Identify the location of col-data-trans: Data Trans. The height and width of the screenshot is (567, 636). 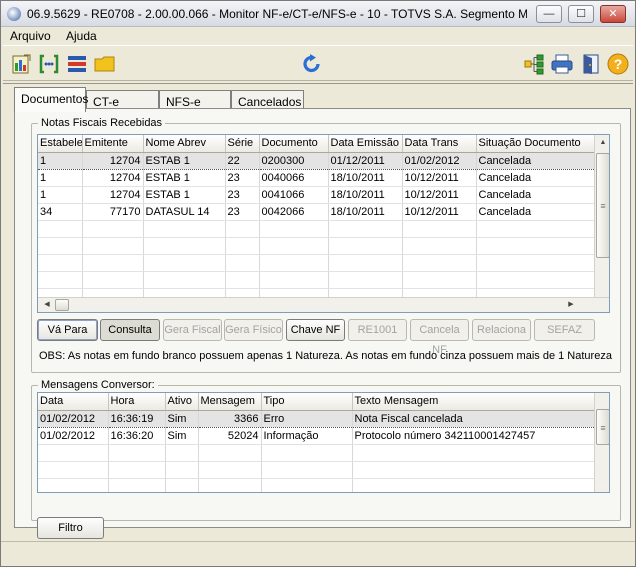
(439, 144).